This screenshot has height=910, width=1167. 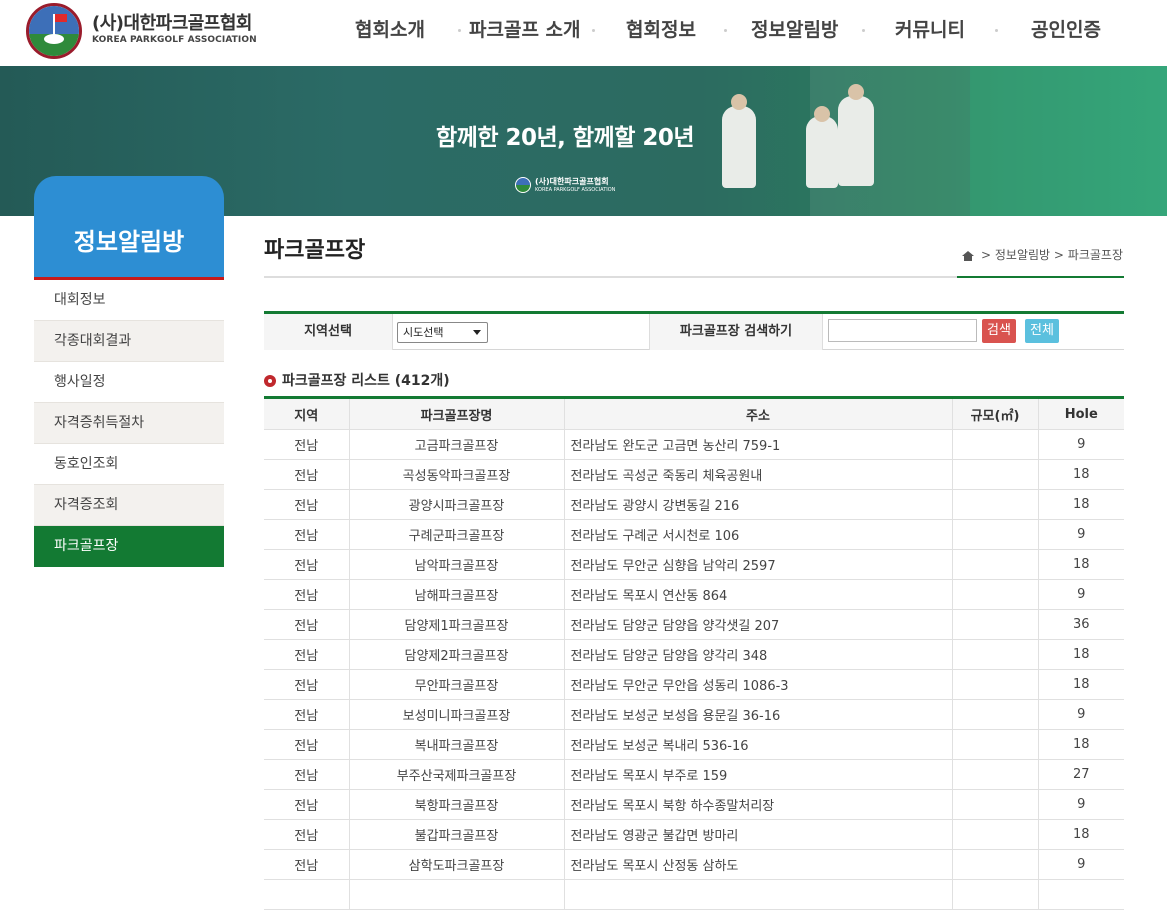 I want to click on column-header-course-name: 파크골프장명, so click(x=456, y=413).